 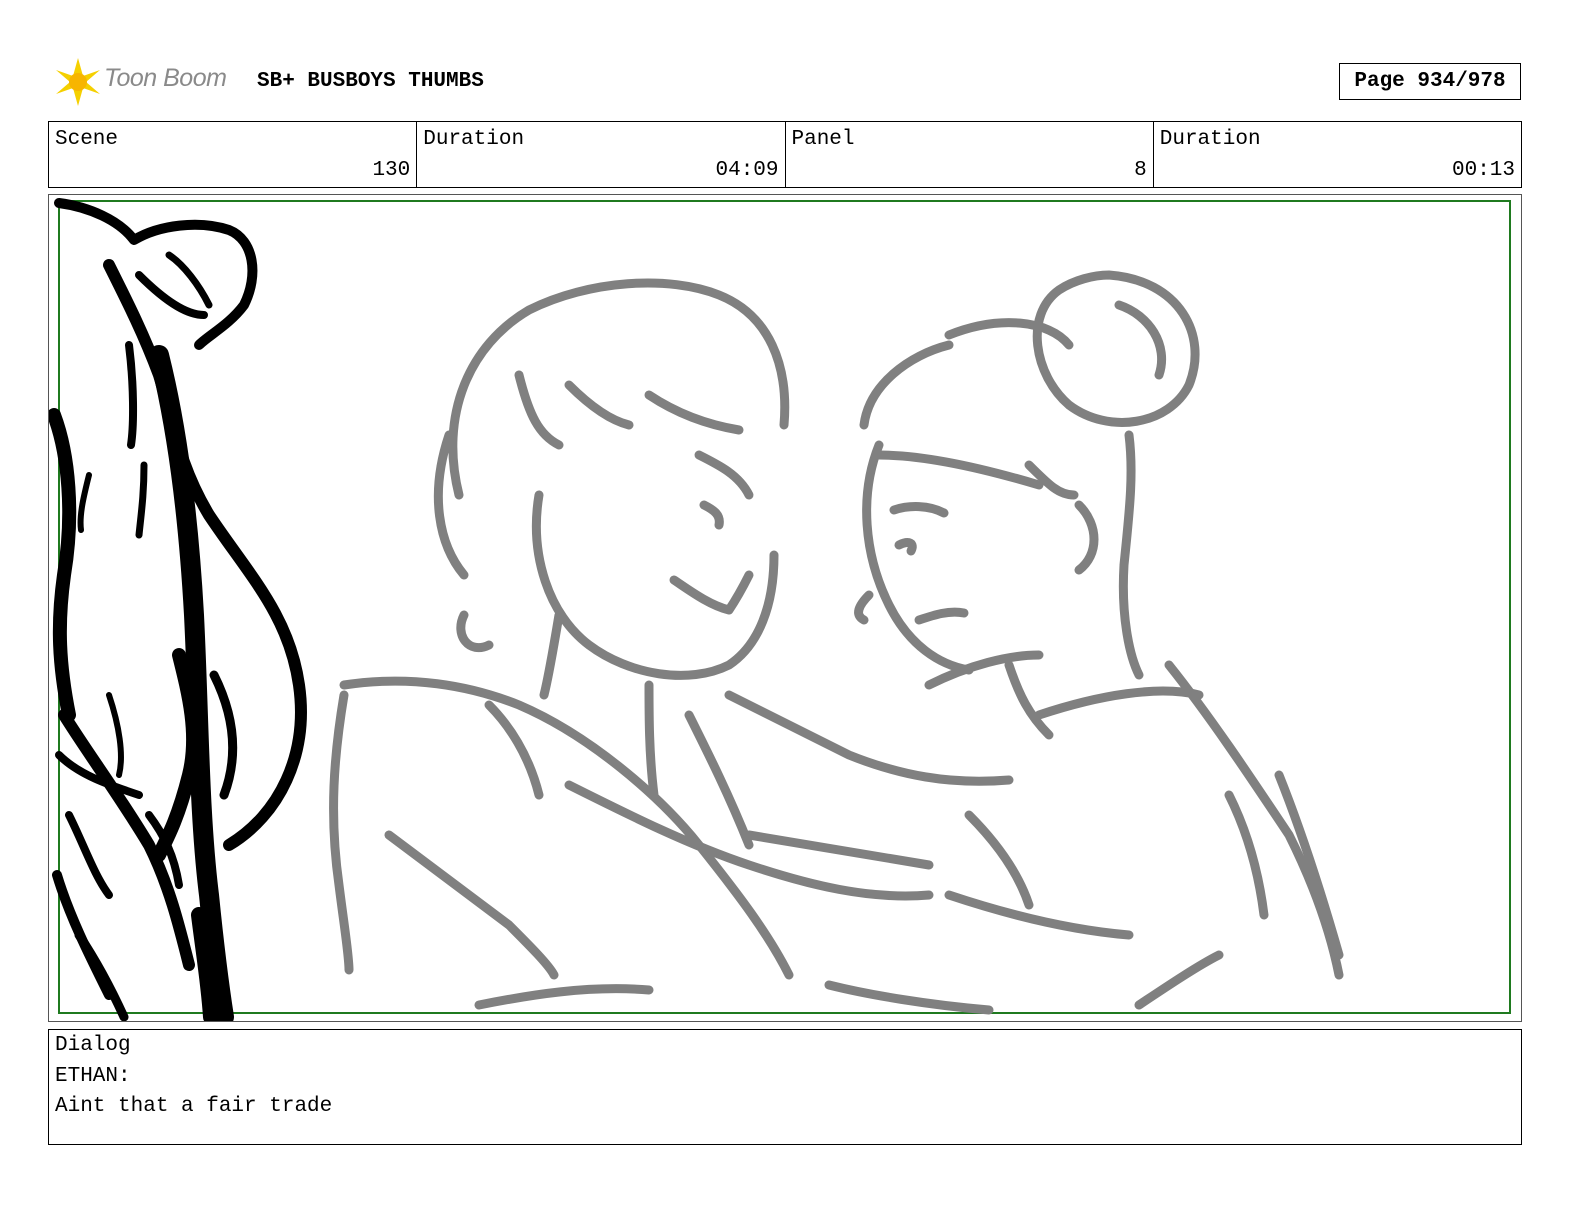 What do you see at coordinates (747, 170) in the screenshot?
I see `scene-duration-value: 04:09` at bounding box center [747, 170].